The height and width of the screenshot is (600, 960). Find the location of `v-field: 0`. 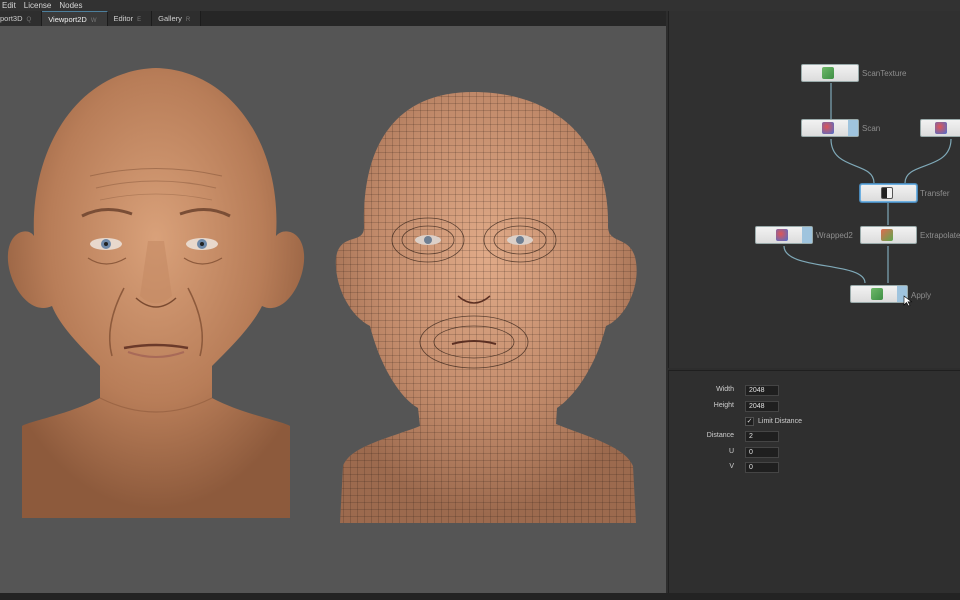

v-field: 0 is located at coordinates (762, 467).